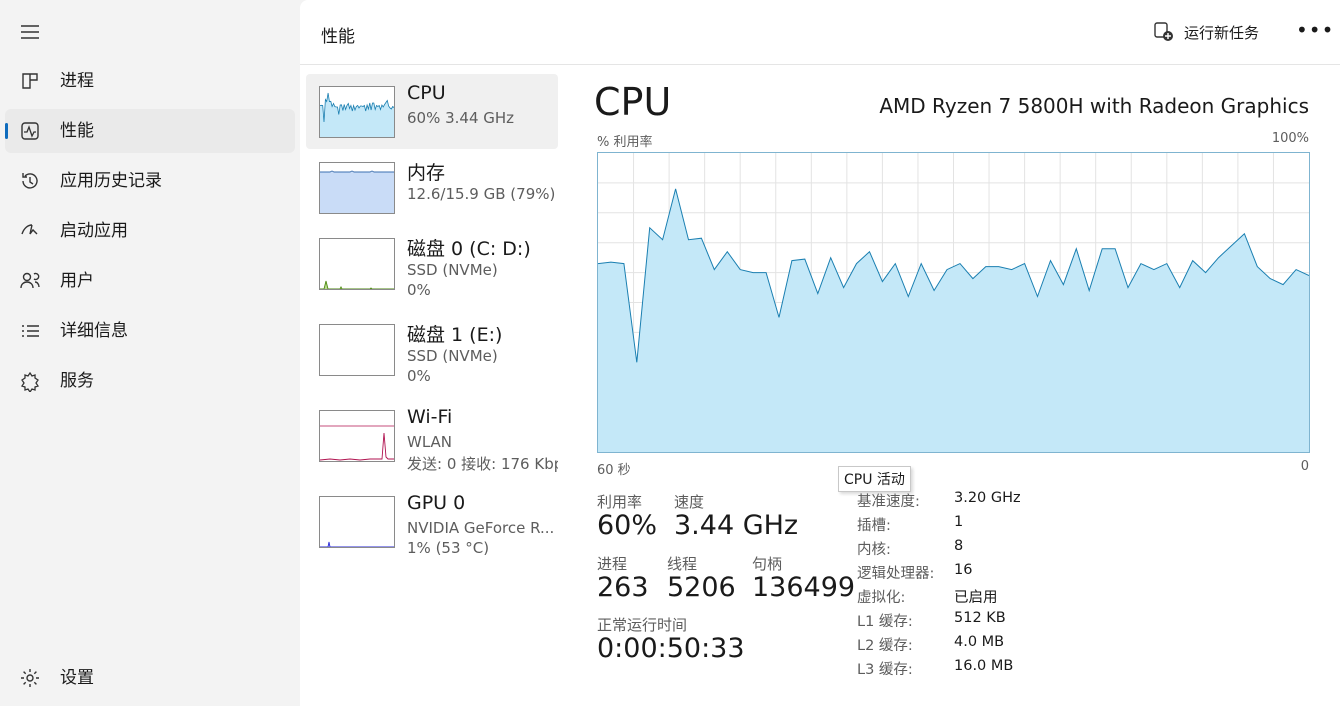 This screenshot has width=1340, height=706. I want to click on resource-item-cpu: CPU 60% 3.44 GHz, so click(432, 111).